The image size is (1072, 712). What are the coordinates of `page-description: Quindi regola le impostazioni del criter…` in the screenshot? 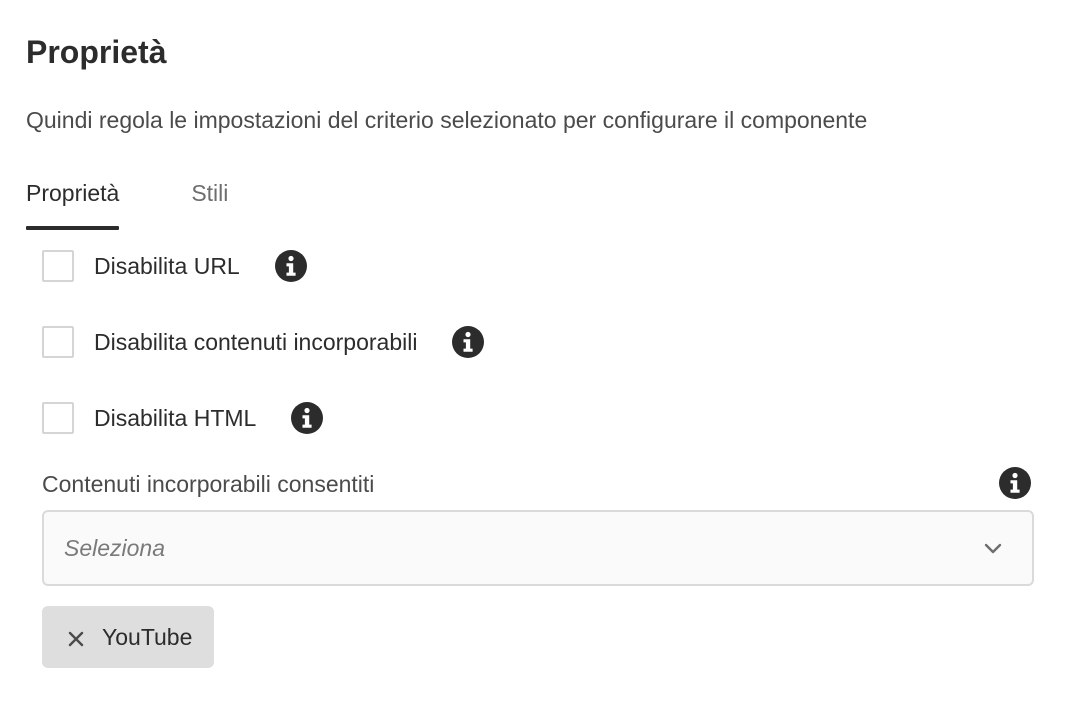 It's located at (447, 120).